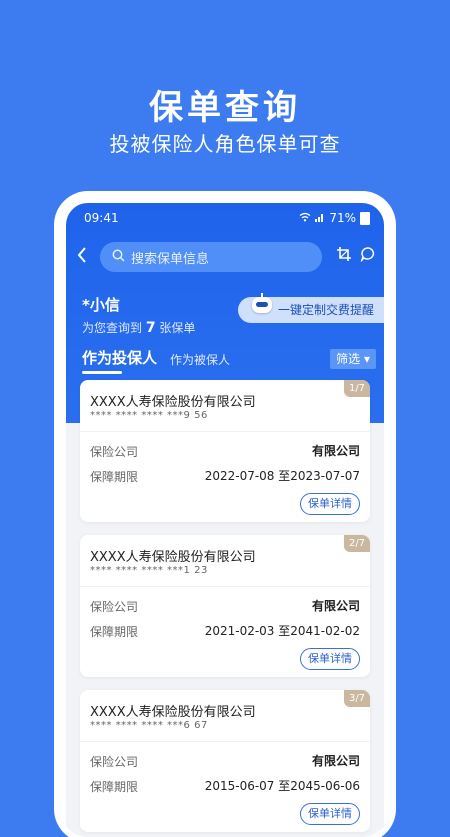 The image size is (450, 837). I want to click on crop-icon, so click(344, 256).